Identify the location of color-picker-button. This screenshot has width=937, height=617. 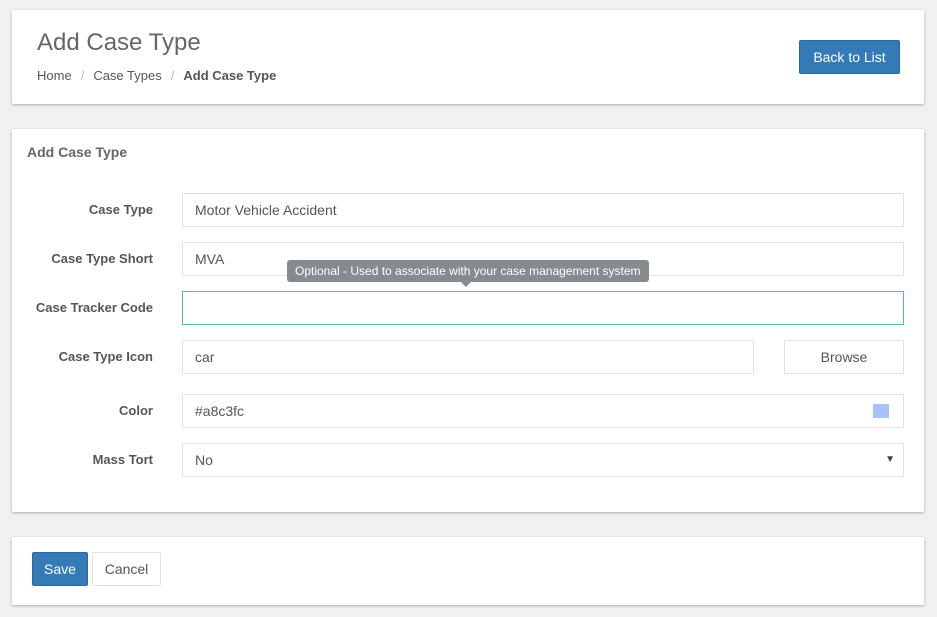
(882, 411).